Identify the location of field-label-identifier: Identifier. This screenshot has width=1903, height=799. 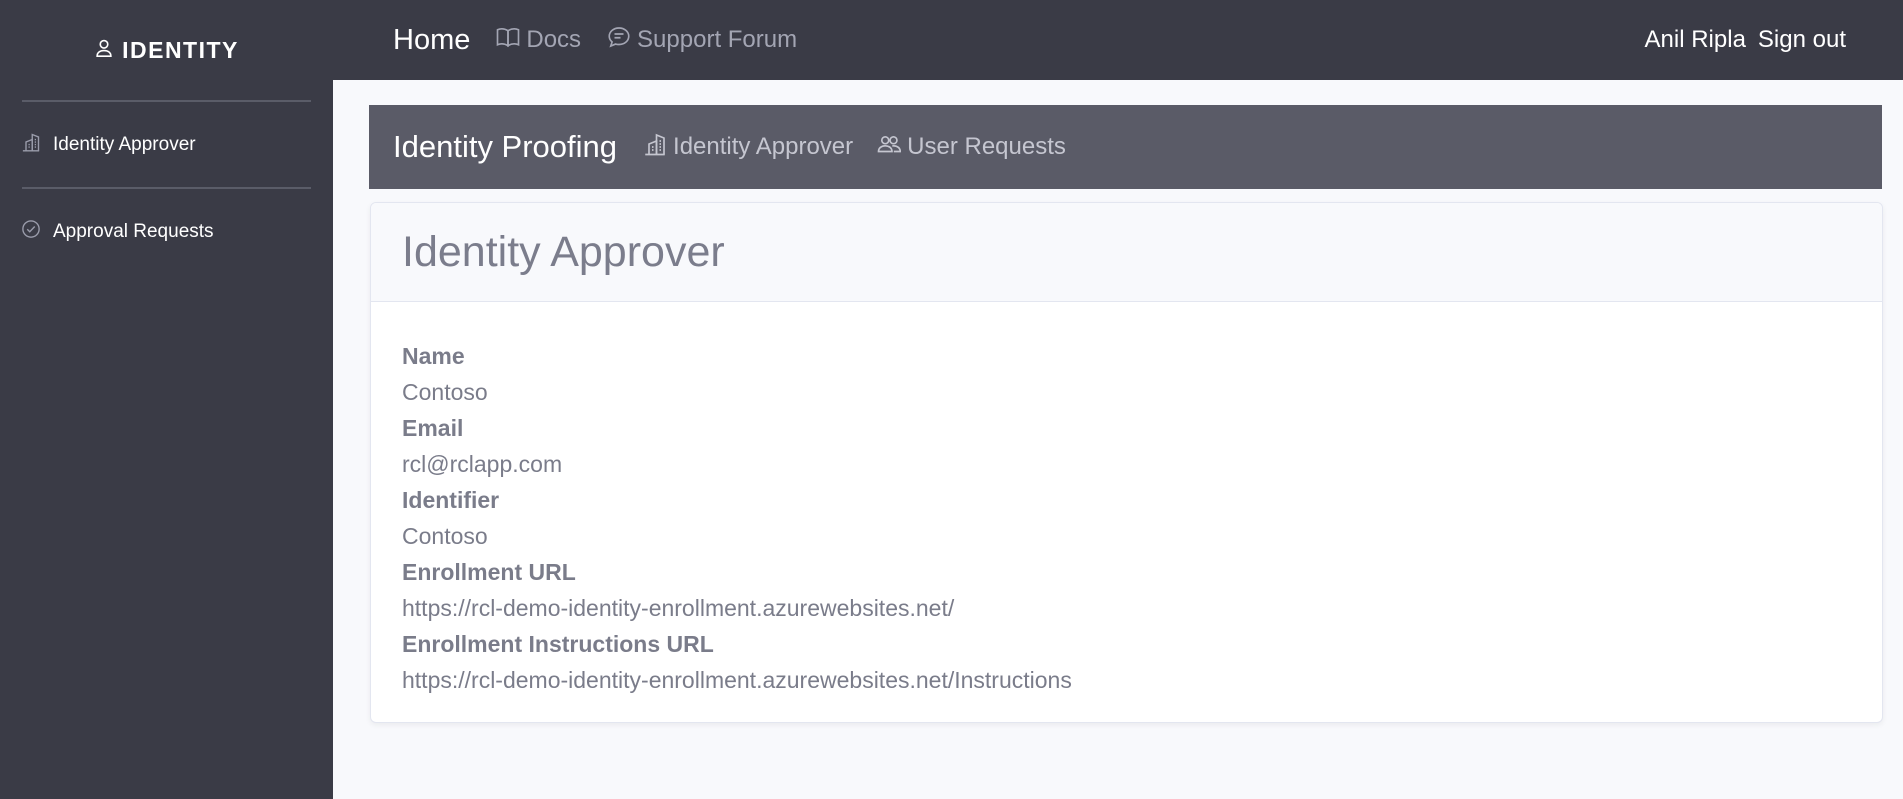
(451, 500).